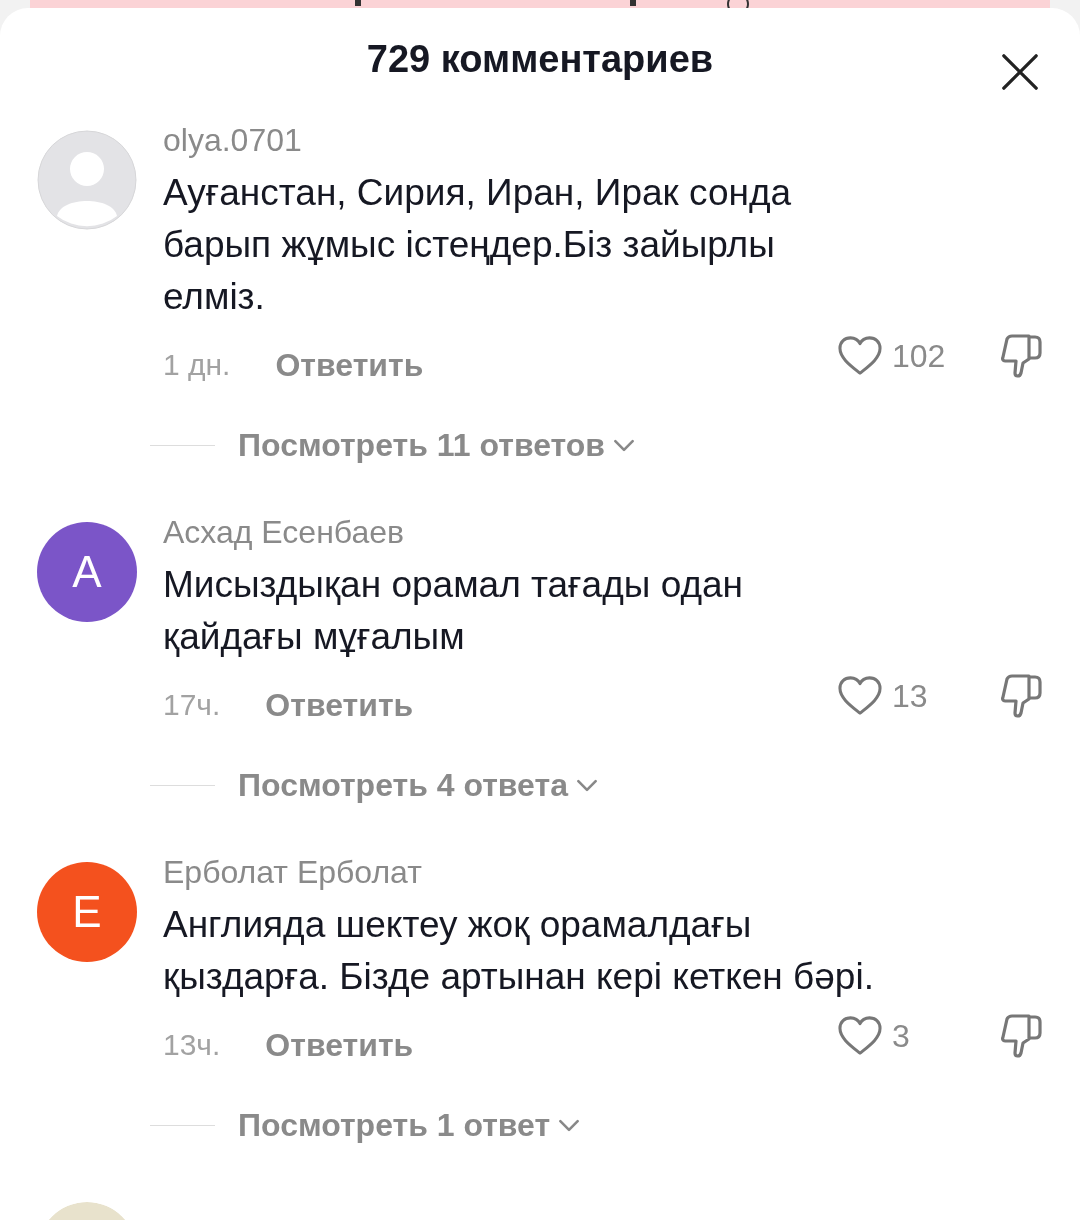 This screenshot has width=1080, height=1220. I want to click on view-replies-button: Посмотреть 1 ответ, so click(394, 1125).